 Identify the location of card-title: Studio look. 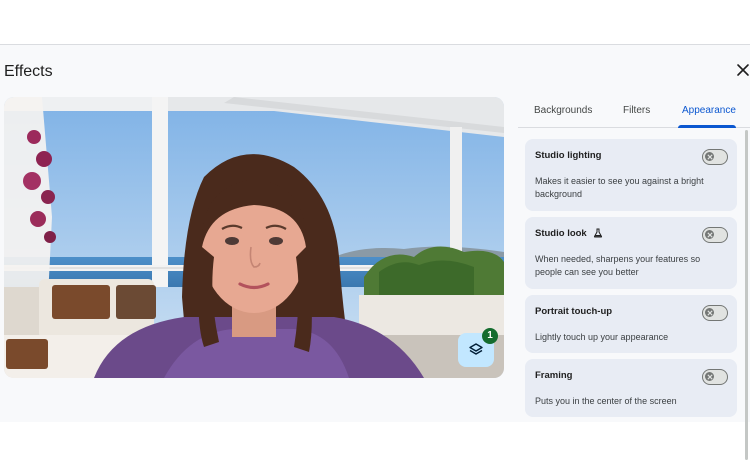
(569, 234).